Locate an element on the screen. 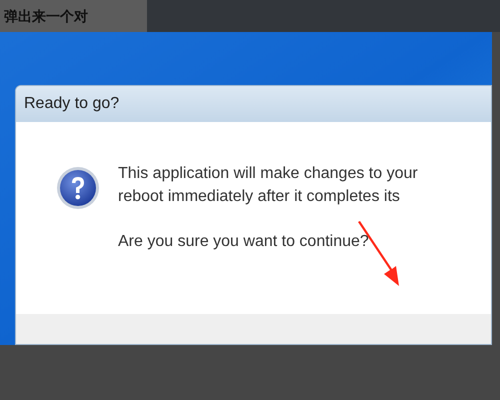  message-text: This application will make changes to your is located at coordinates (268, 174).